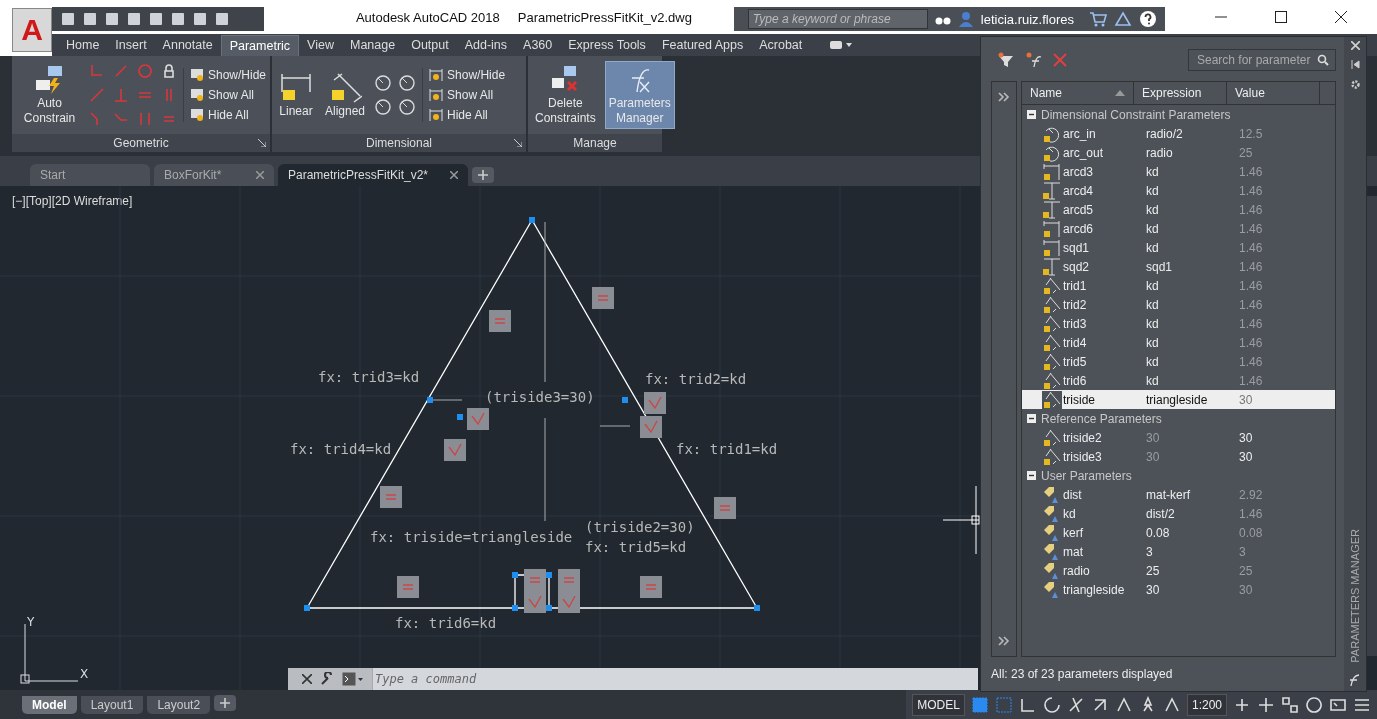  I want to click on column-header: Expression, so click(1180, 93).